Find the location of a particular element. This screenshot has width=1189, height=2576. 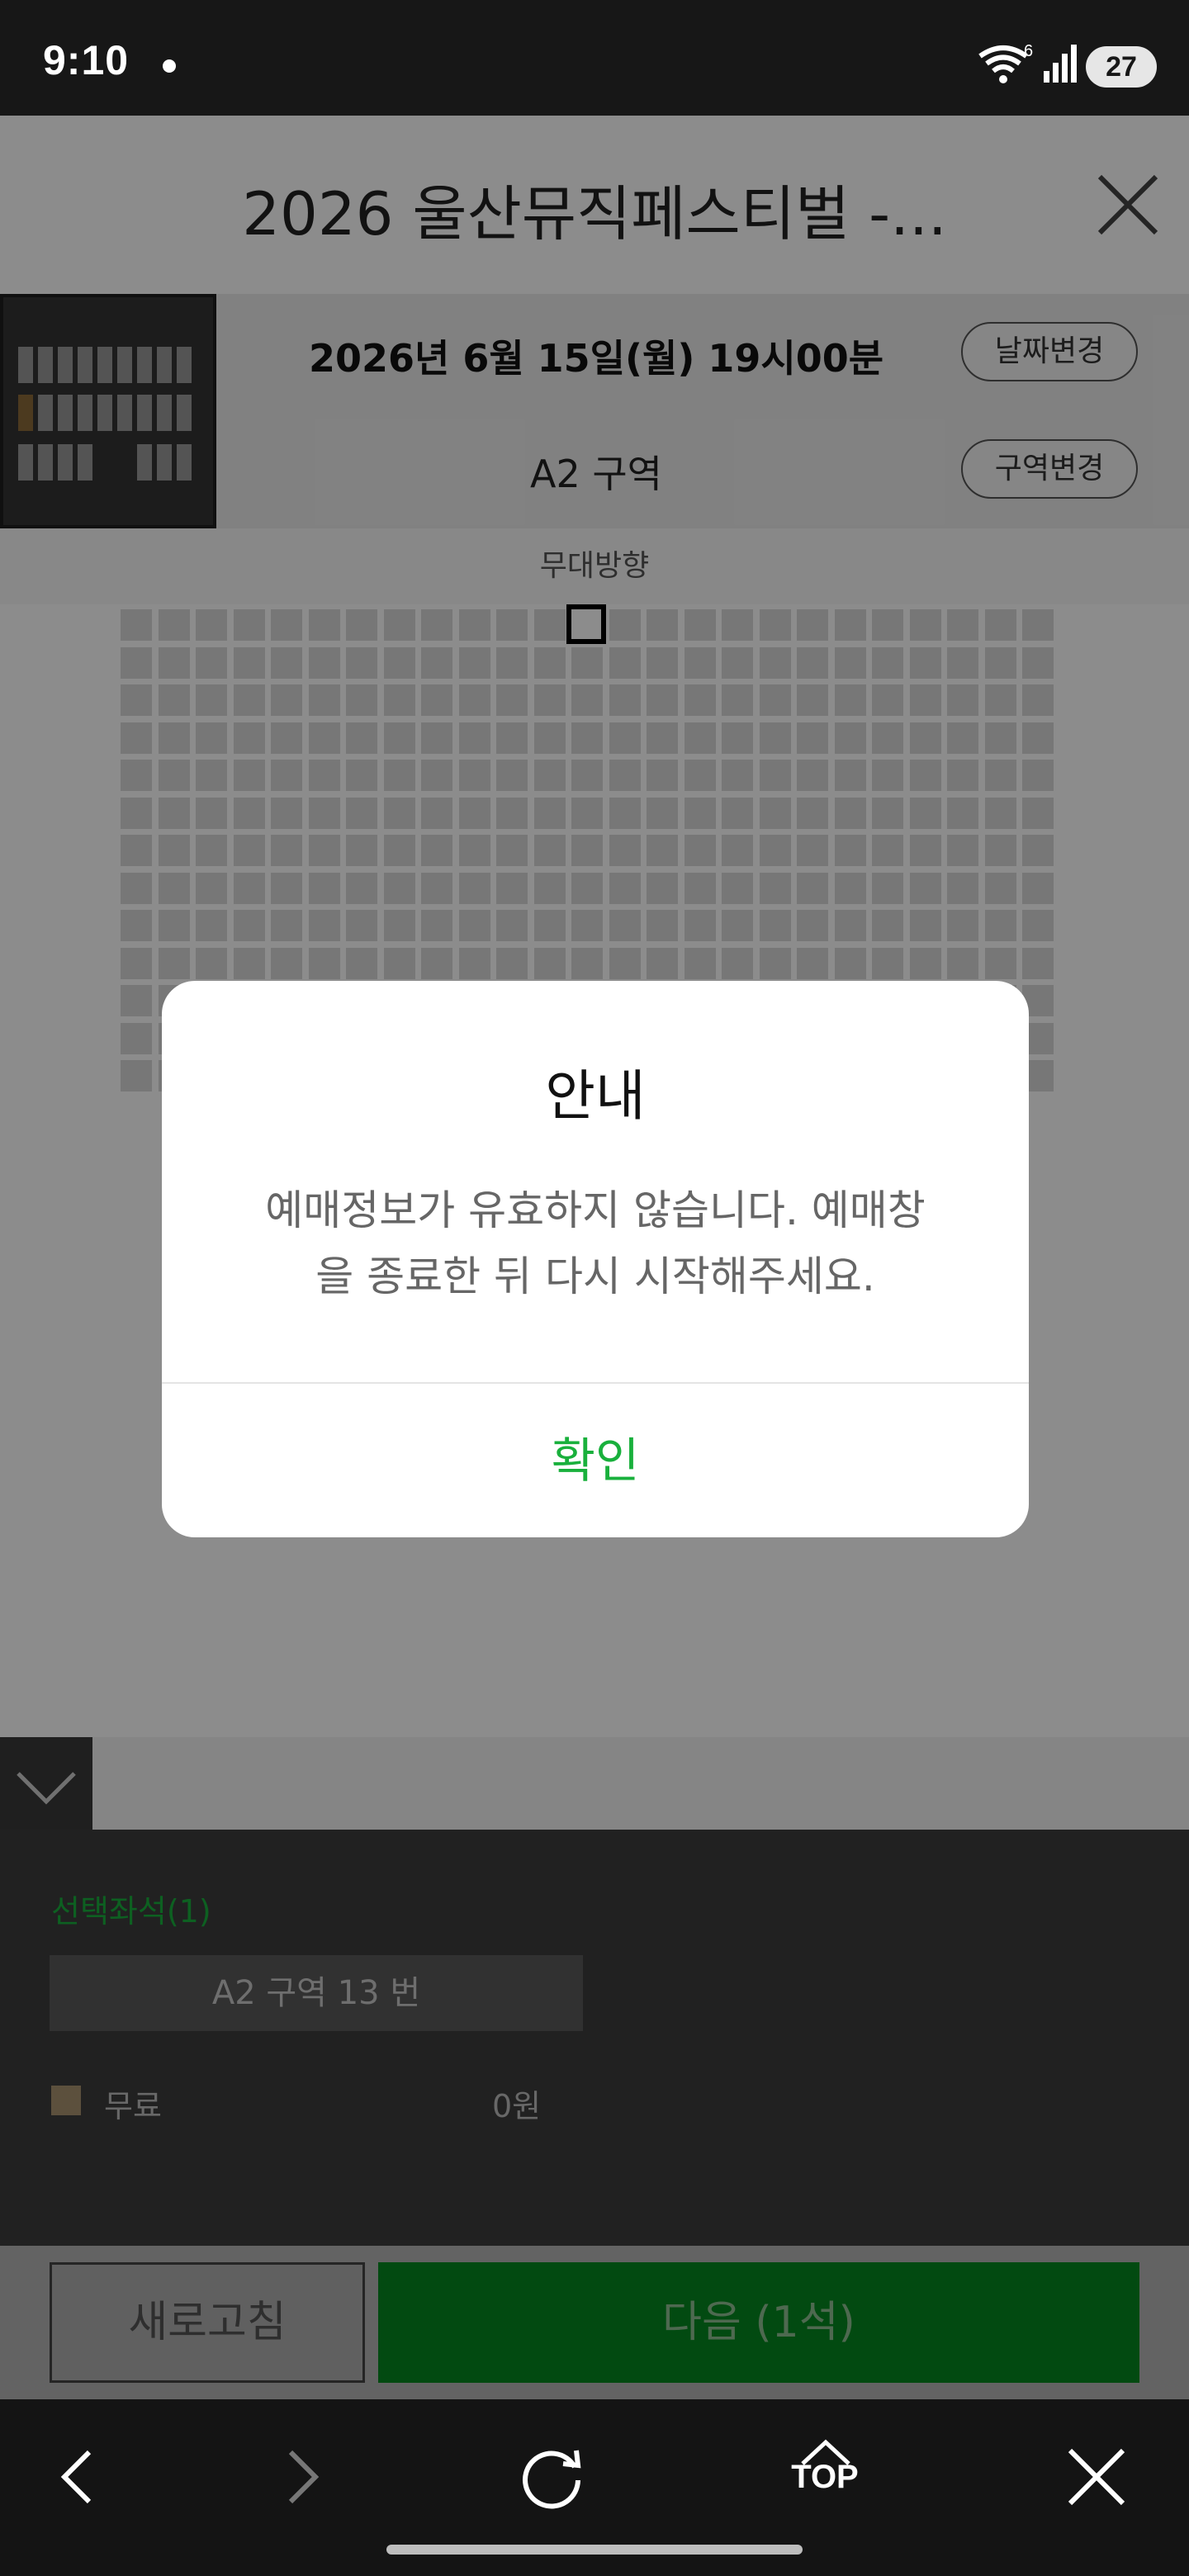

home-indicator is located at coordinates (594, 2550).